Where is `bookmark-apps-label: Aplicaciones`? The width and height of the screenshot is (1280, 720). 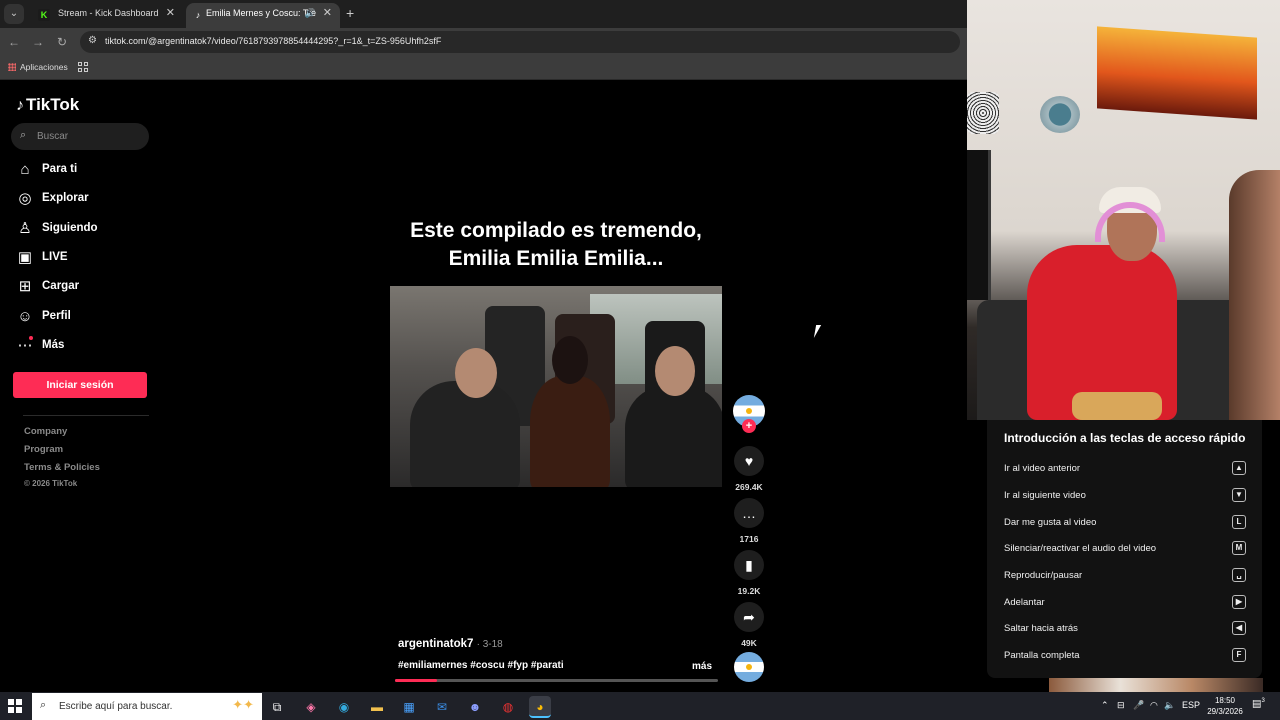
bookmark-apps-label: Aplicaciones is located at coordinates (44, 67).